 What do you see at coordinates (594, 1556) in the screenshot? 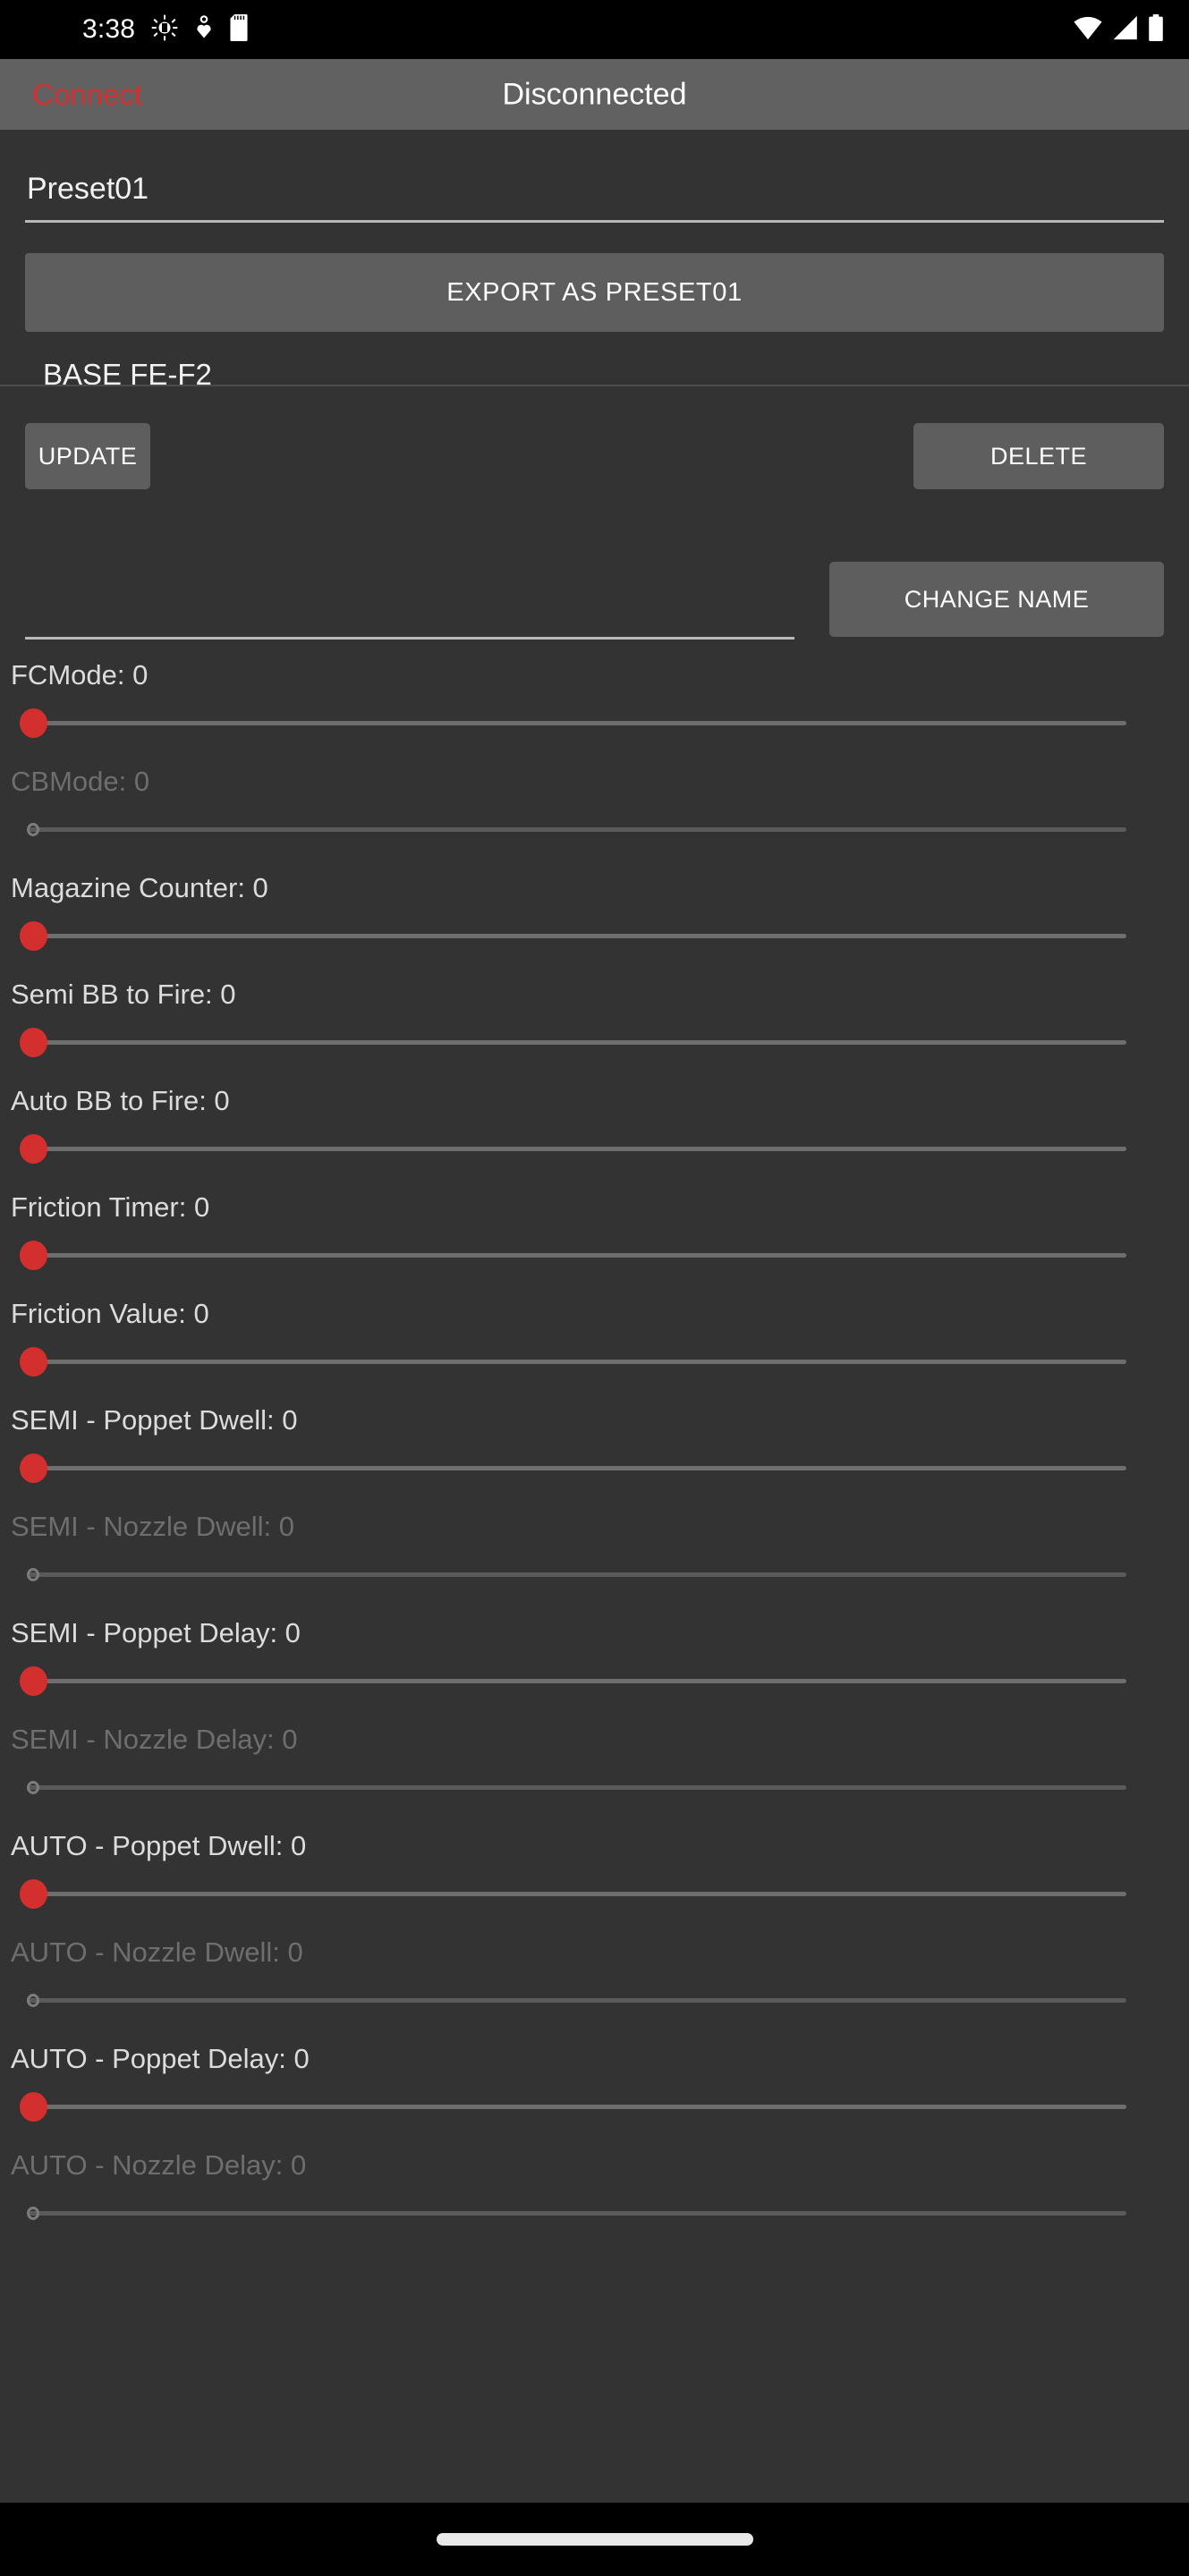
I see `slider-row: SEMI - Nozzle Dwell: 0` at bounding box center [594, 1556].